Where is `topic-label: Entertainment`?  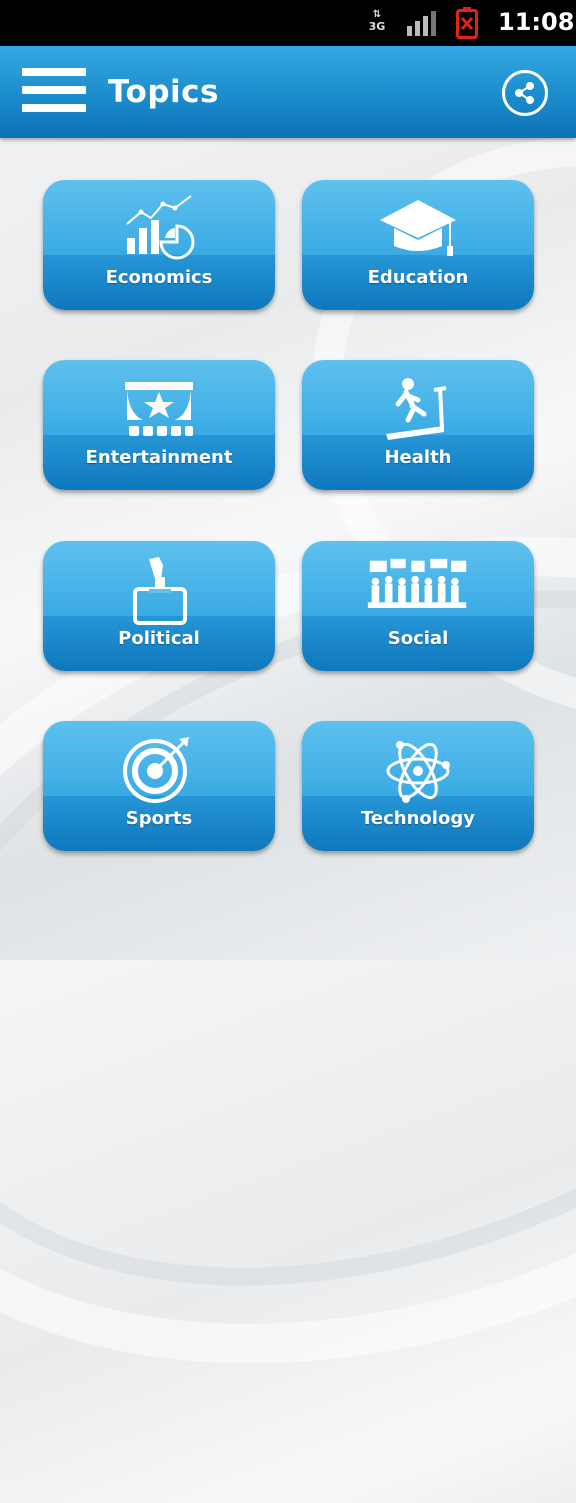 topic-label: Entertainment is located at coordinates (159, 457).